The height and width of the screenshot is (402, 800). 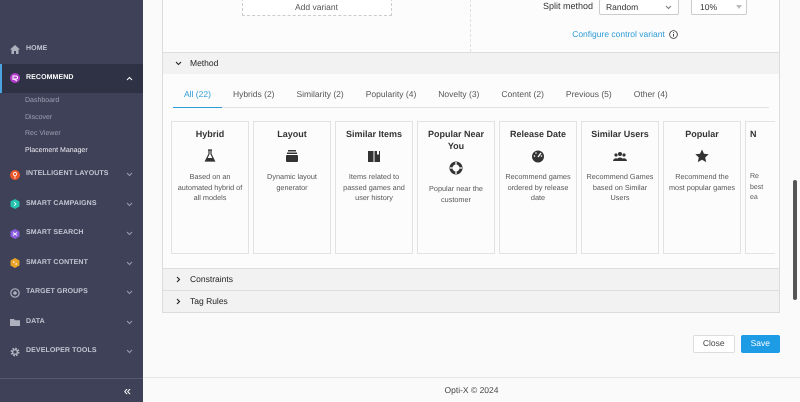 What do you see at coordinates (374, 155) in the screenshot?
I see `book-icon` at bounding box center [374, 155].